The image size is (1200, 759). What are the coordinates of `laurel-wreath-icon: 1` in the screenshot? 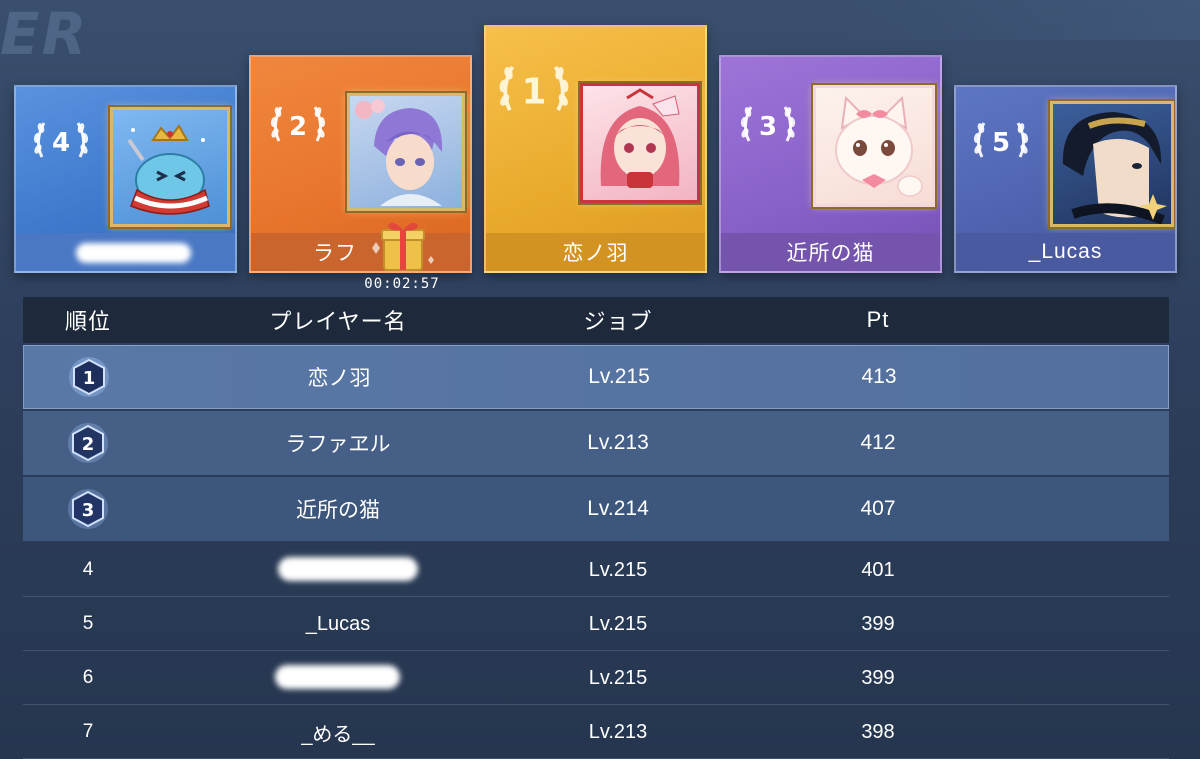 It's located at (534, 89).